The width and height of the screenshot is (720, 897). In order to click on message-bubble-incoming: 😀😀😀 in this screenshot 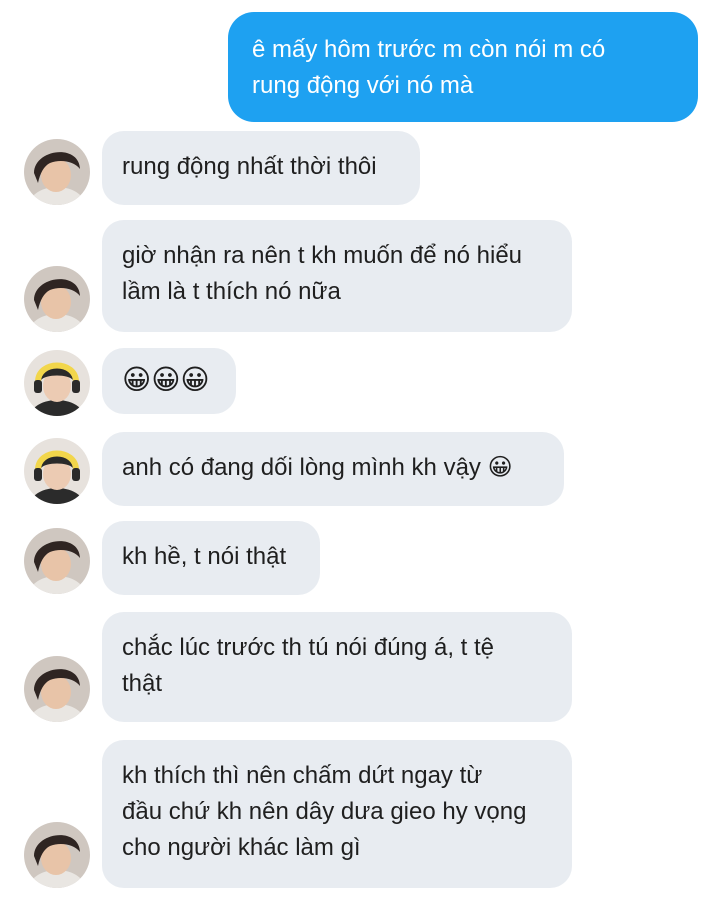, I will do `click(169, 381)`.